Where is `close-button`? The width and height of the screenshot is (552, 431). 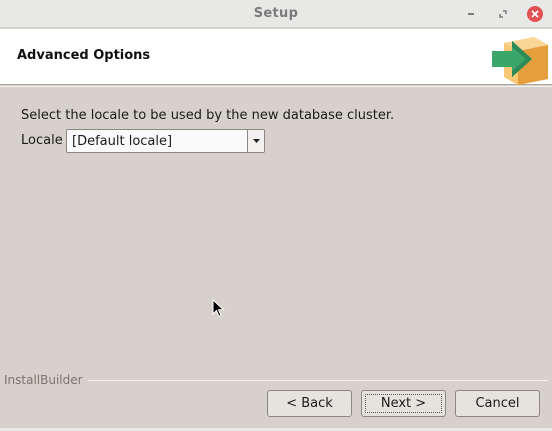
close-button is located at coordinates (535, 14).